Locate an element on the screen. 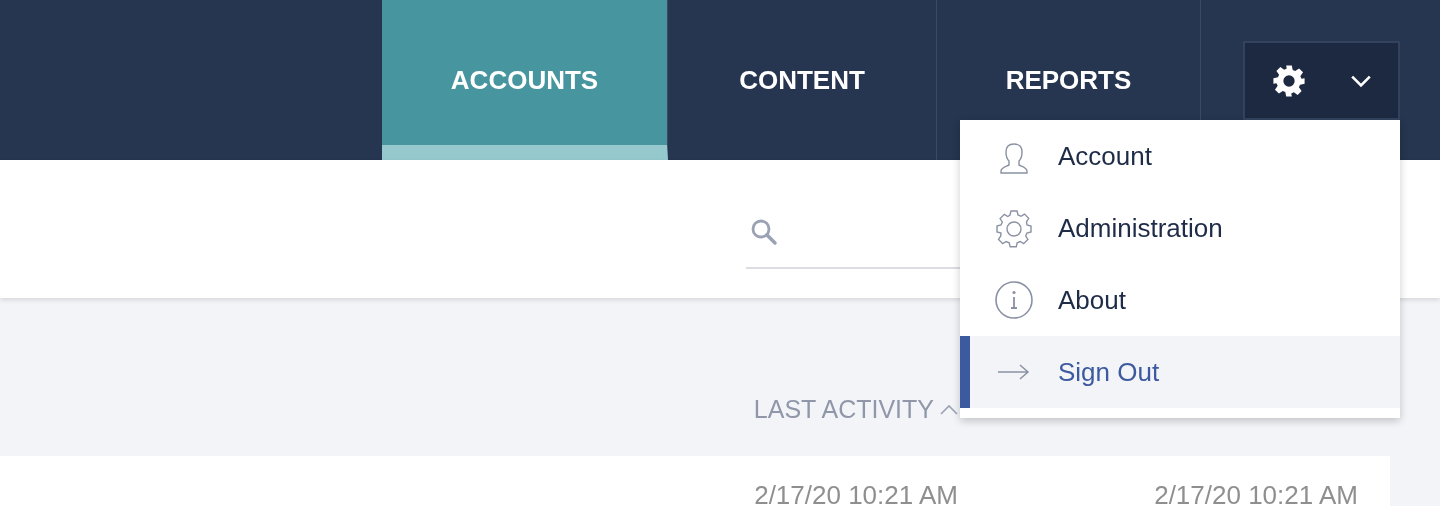  settings-menu-button is located at coordinates (1321, 80).